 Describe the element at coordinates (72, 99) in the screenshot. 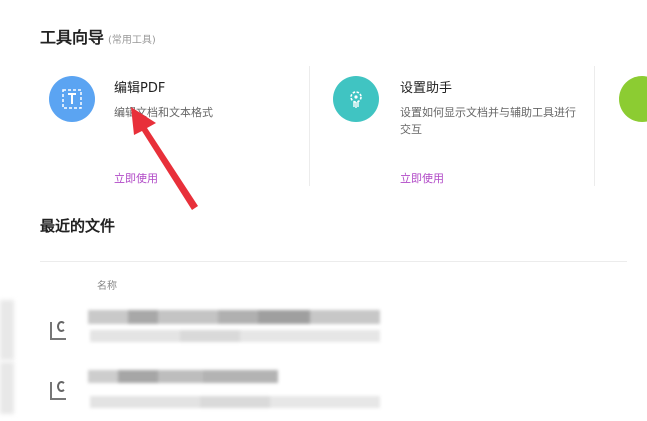

I see `edit-text-icon` at that location.